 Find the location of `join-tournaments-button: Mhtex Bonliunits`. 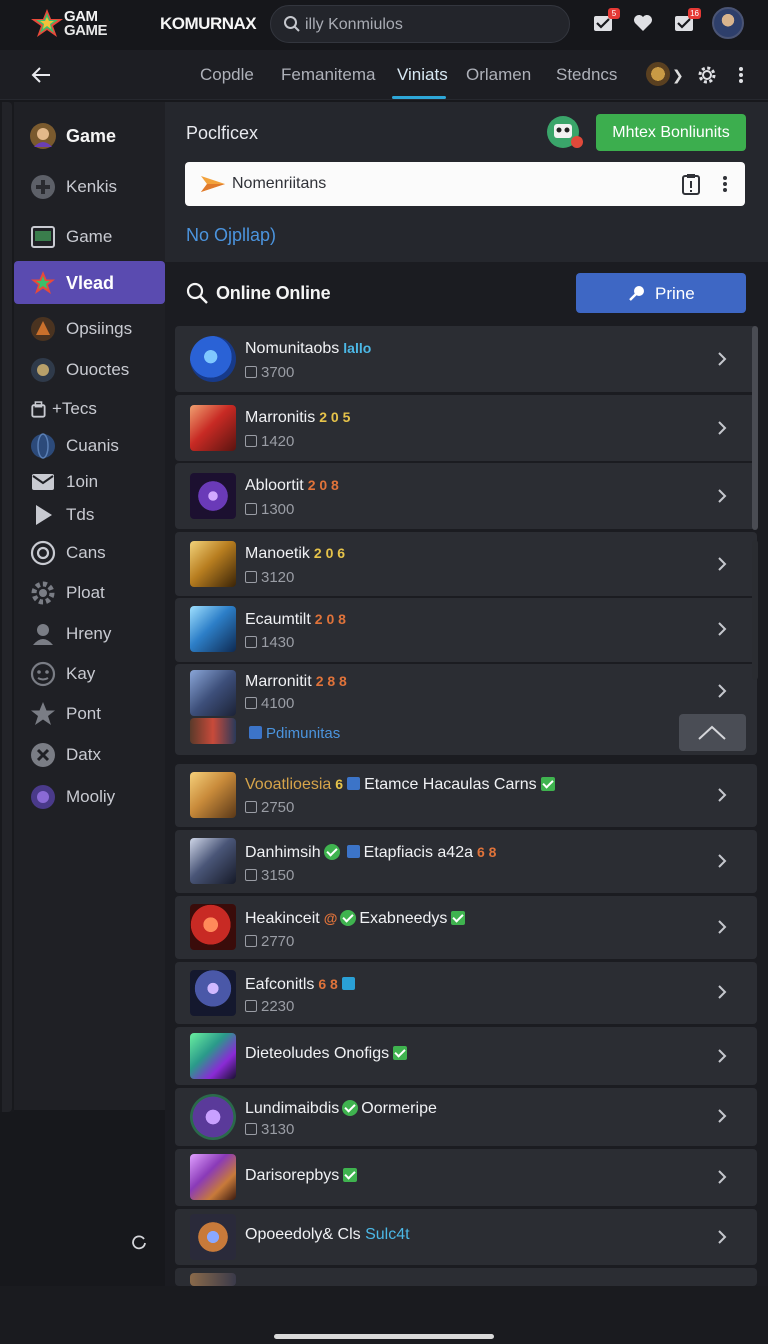

join-tournaments-button: Mhtex Bonliunits is located at coordinates (671, 132).